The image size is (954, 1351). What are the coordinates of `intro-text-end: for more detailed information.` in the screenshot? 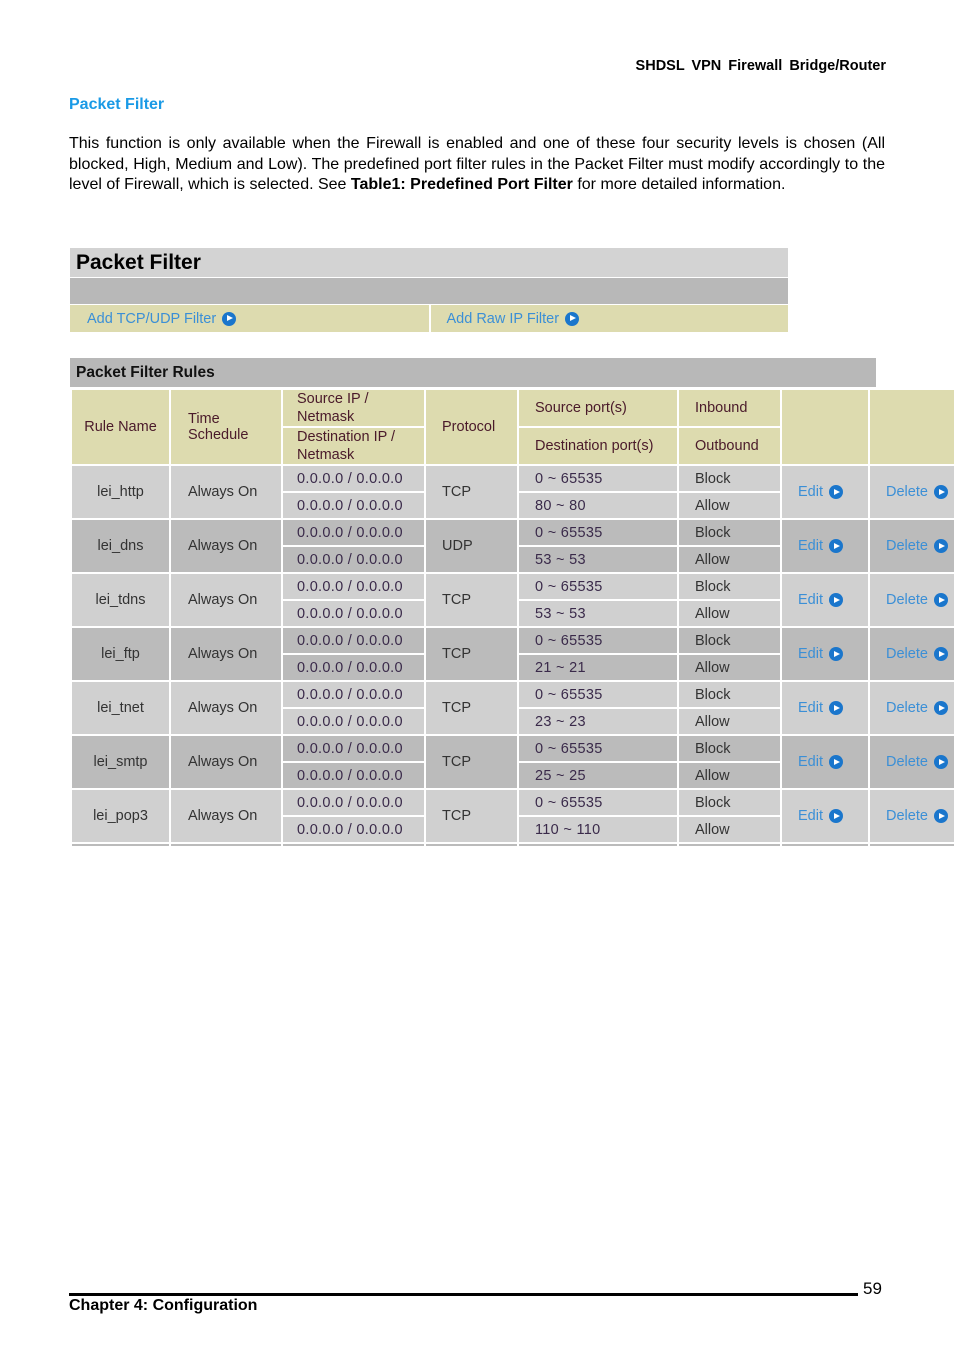 It's located at (679, 184).